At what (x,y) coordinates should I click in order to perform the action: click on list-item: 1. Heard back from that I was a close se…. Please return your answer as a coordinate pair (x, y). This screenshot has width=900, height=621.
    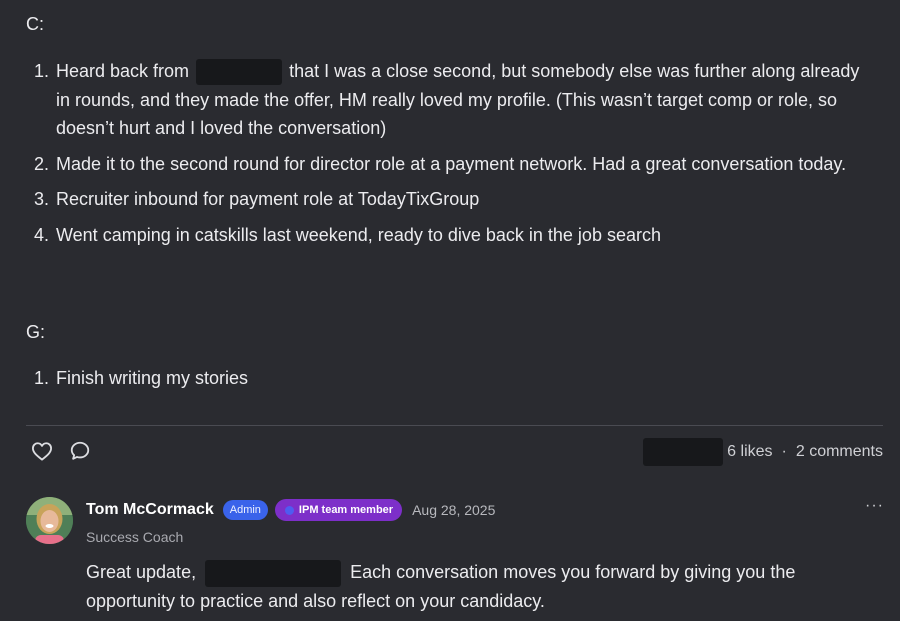
    Looking at the image, I should click on (438, 100).